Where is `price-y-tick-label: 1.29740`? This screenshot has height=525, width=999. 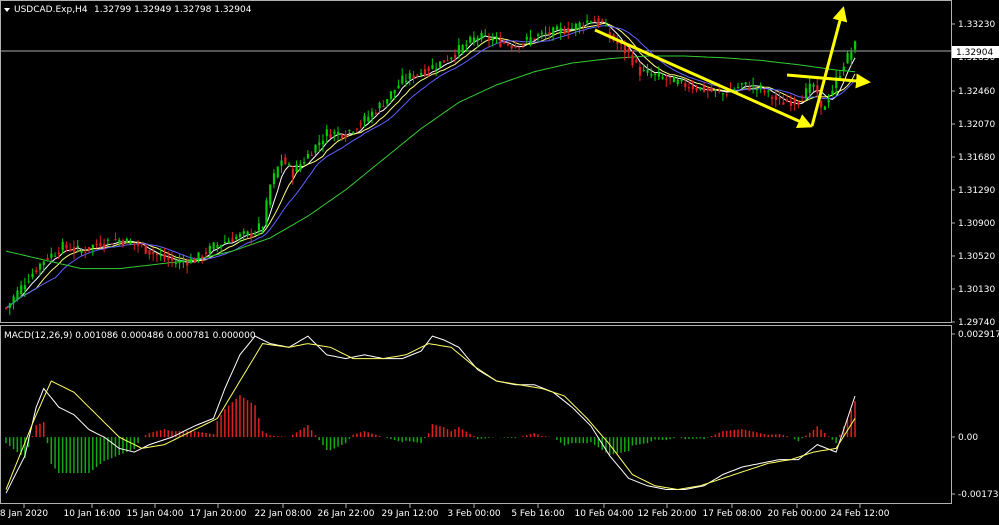 price-y-tick-label: 1.29740 is located at coordinates (976, 323).